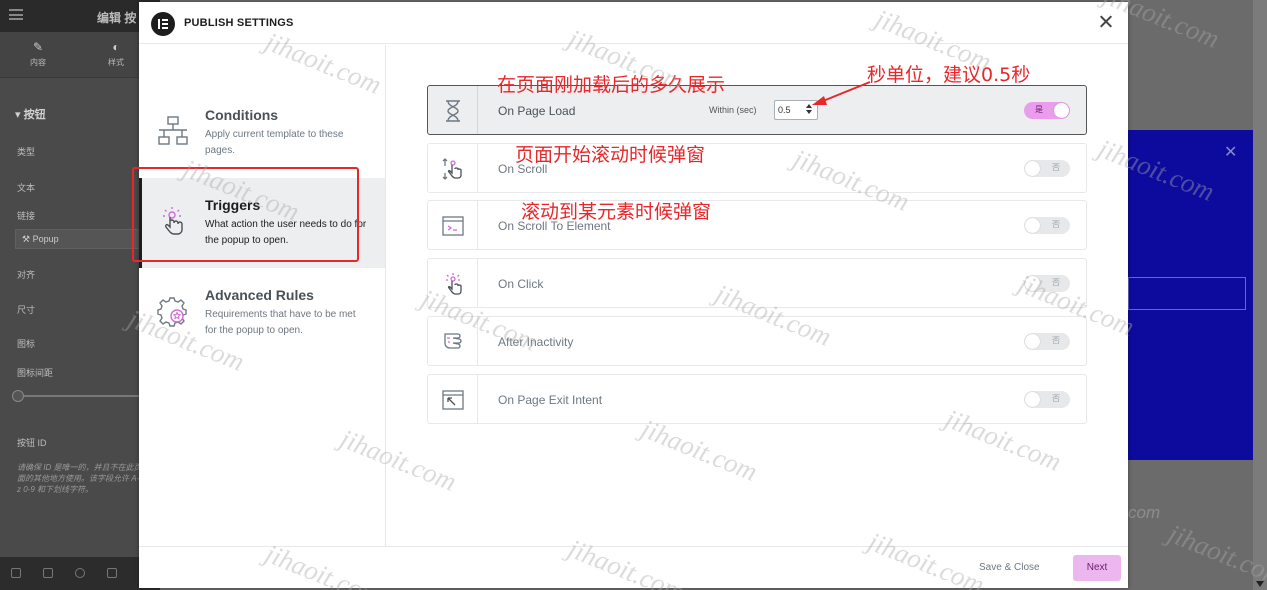 The image size is (1267, 590). Describe the element at coordinates (550, 400) in the screenshot. I see `trigger-label: On Page Exit Intent` at that location.